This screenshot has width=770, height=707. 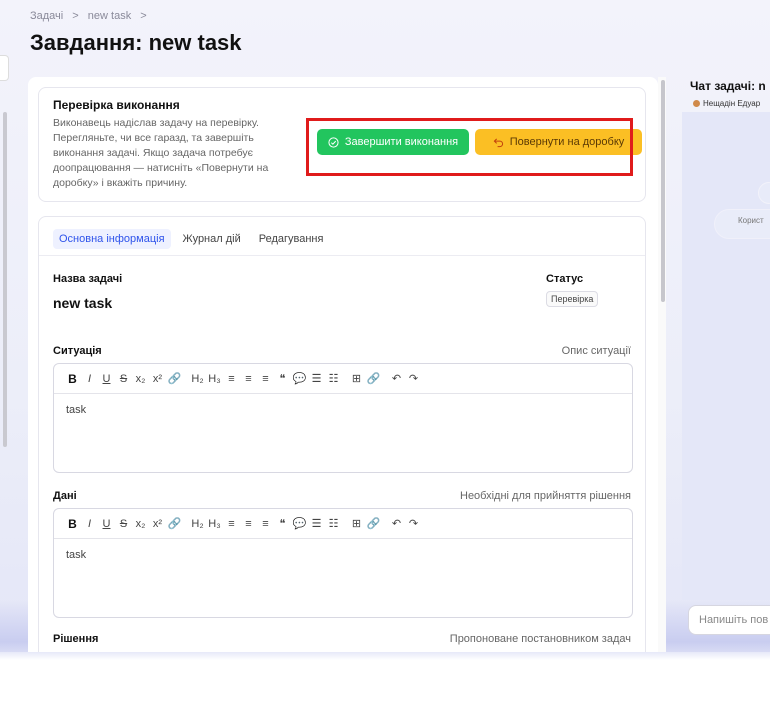 What do you see at coordinates (109, 16) in the screenshot?
I see `breadcrumb-item-current: new task` at bounding box center [109, 16].